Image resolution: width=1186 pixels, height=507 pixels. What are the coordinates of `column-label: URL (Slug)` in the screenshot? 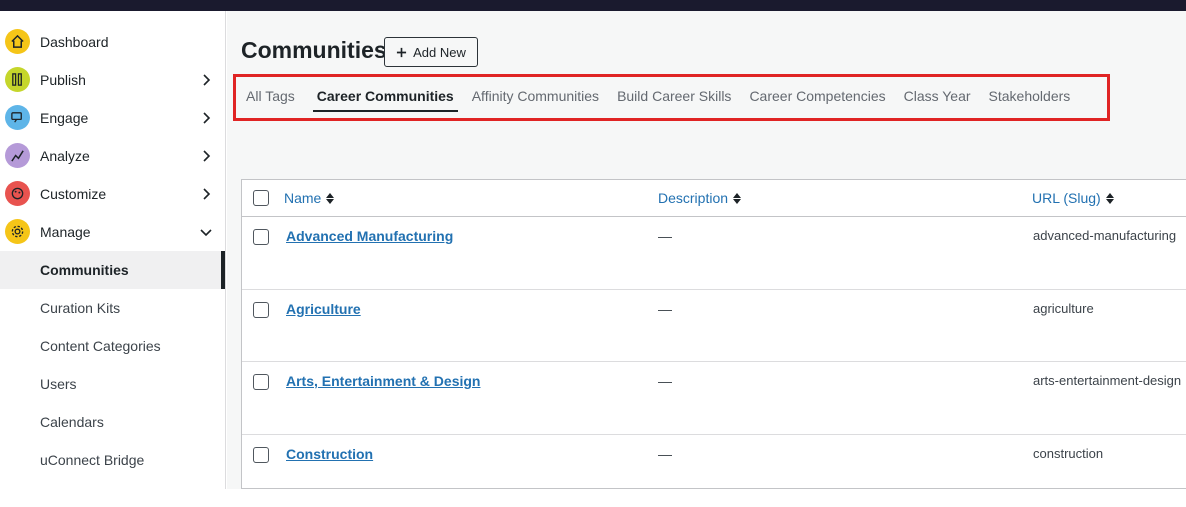 It's located at (1066, 198).